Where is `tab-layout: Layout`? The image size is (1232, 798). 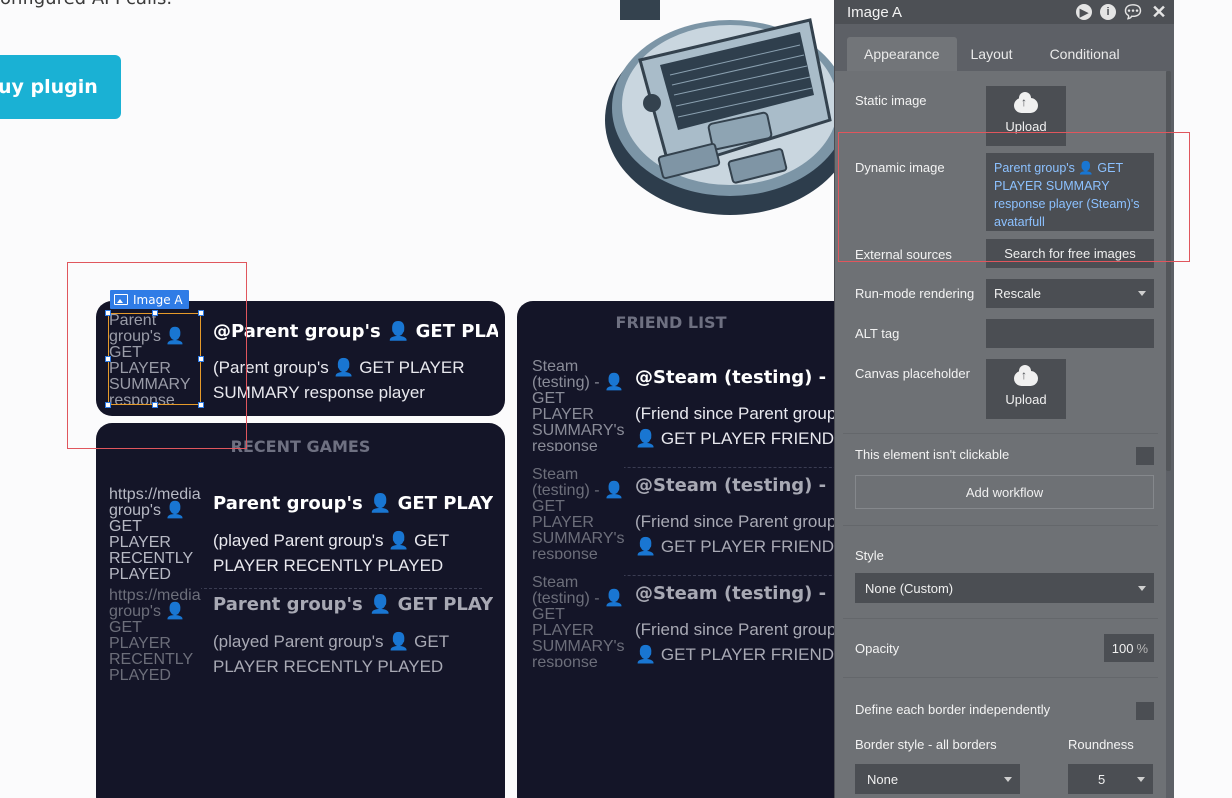 tab-layout: Layout is located at coordinates (994, 54).